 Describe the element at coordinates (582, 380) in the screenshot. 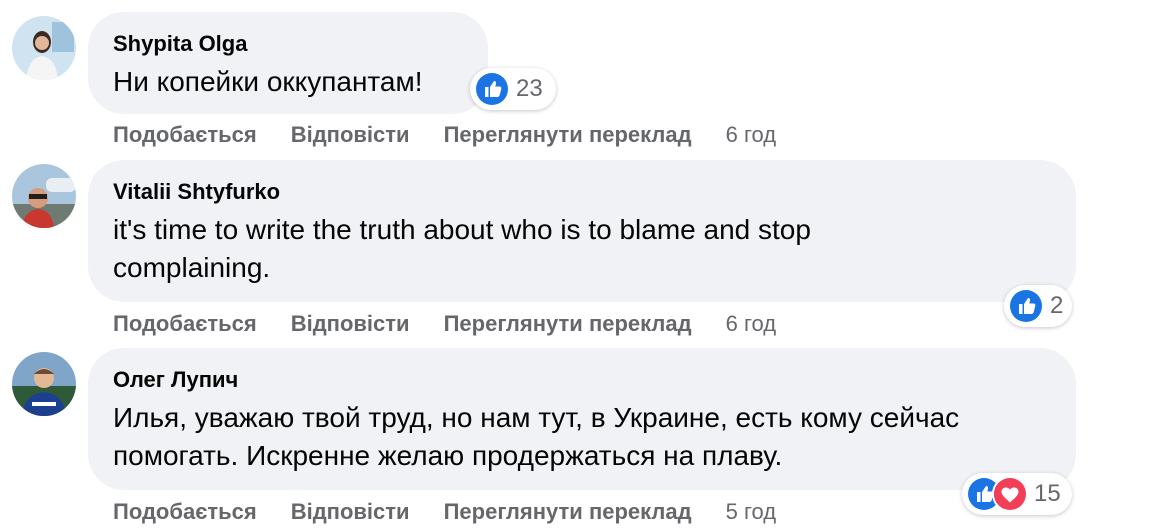

I see `comment-author: Олег Лупич` at that location.